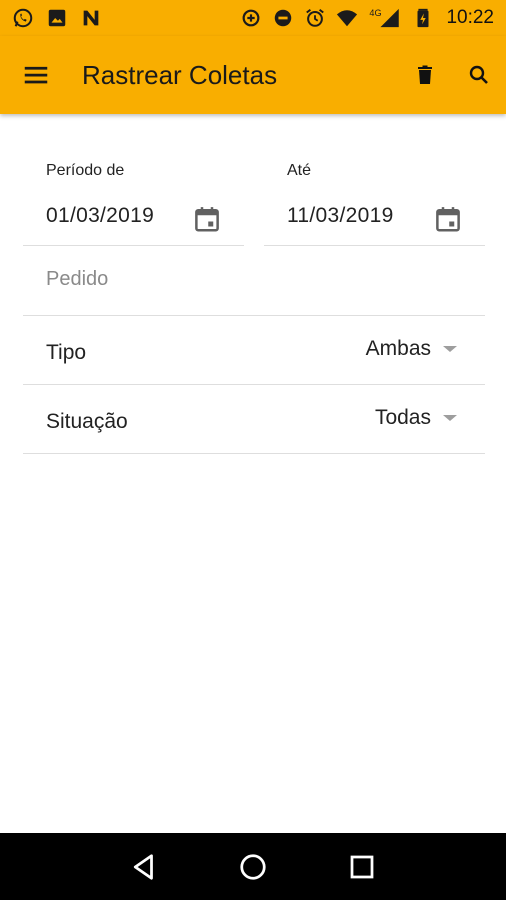  Describe the element at coordinates (376, 13) in the screenshot. I see `svg-text: 4G` at that location.